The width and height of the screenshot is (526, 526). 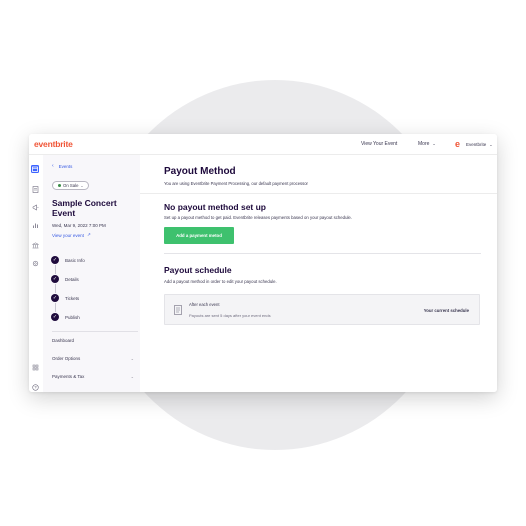 I want to click on organization-menu: e Eventbrite ⌄, so click(x=473, y=144).